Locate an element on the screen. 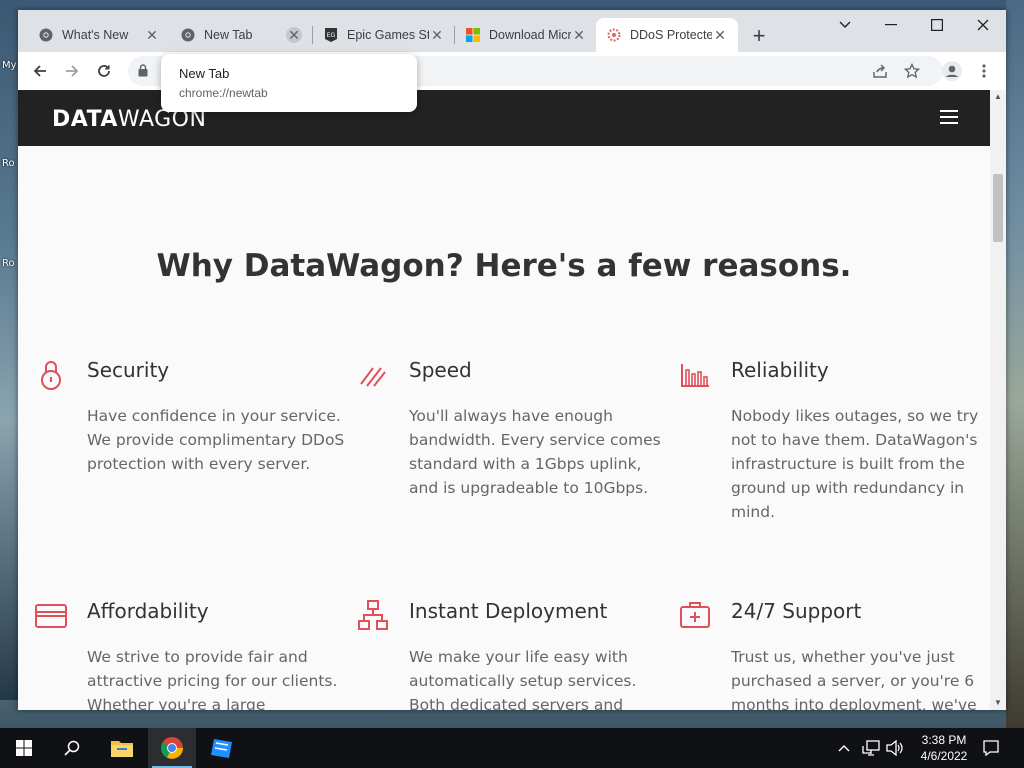 The image size is (1024, 768). profile-button is located at coordinates (952, 71).